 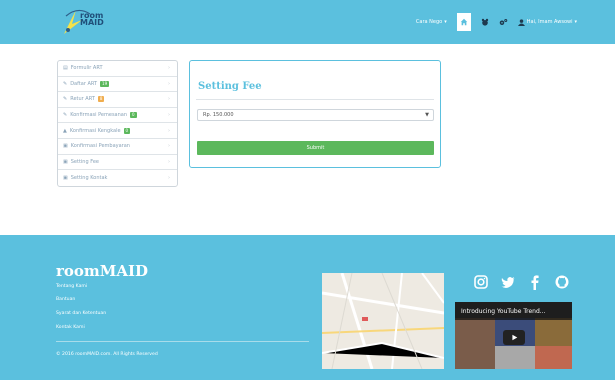 I want to click on submit-button: Submit, so click(x=315, y=148).